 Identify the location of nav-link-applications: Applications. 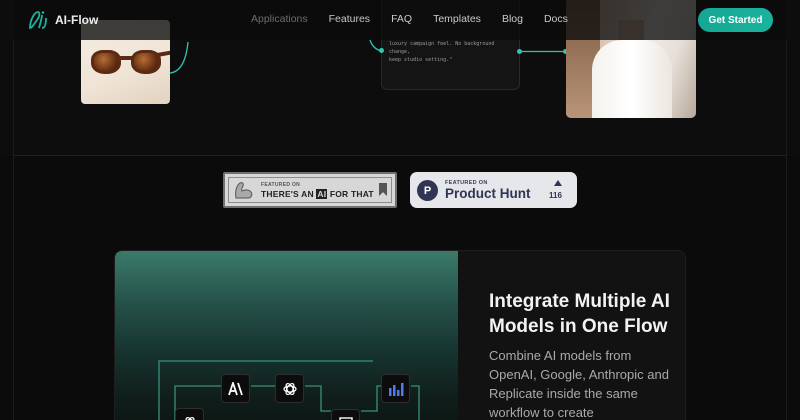
(279, 19).